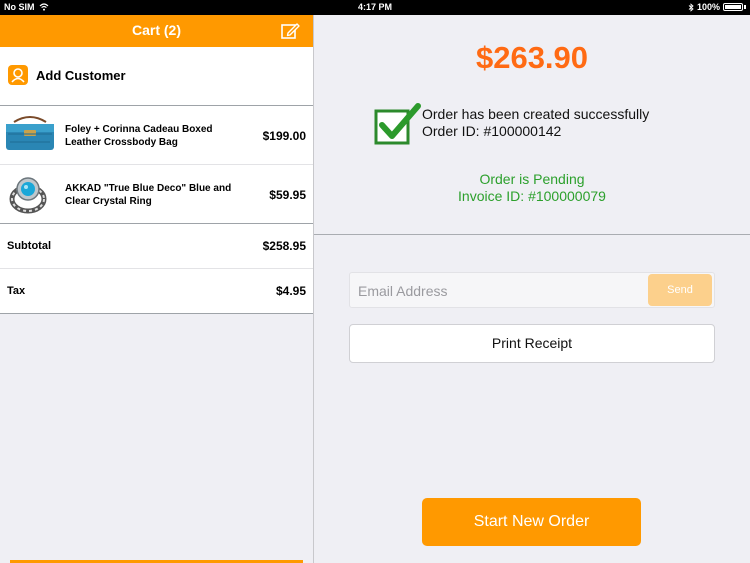 The image size is (750, 563). I want to click on battery-tip, so click(745, 7).